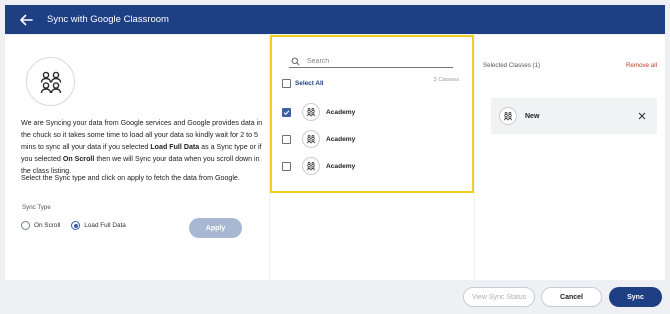 This screenshot has width=670, height=314. Describe the element at coordinates (512, 65) in the screenshot. I see `selected-classes-header: Selected Classes (1)` at that location.